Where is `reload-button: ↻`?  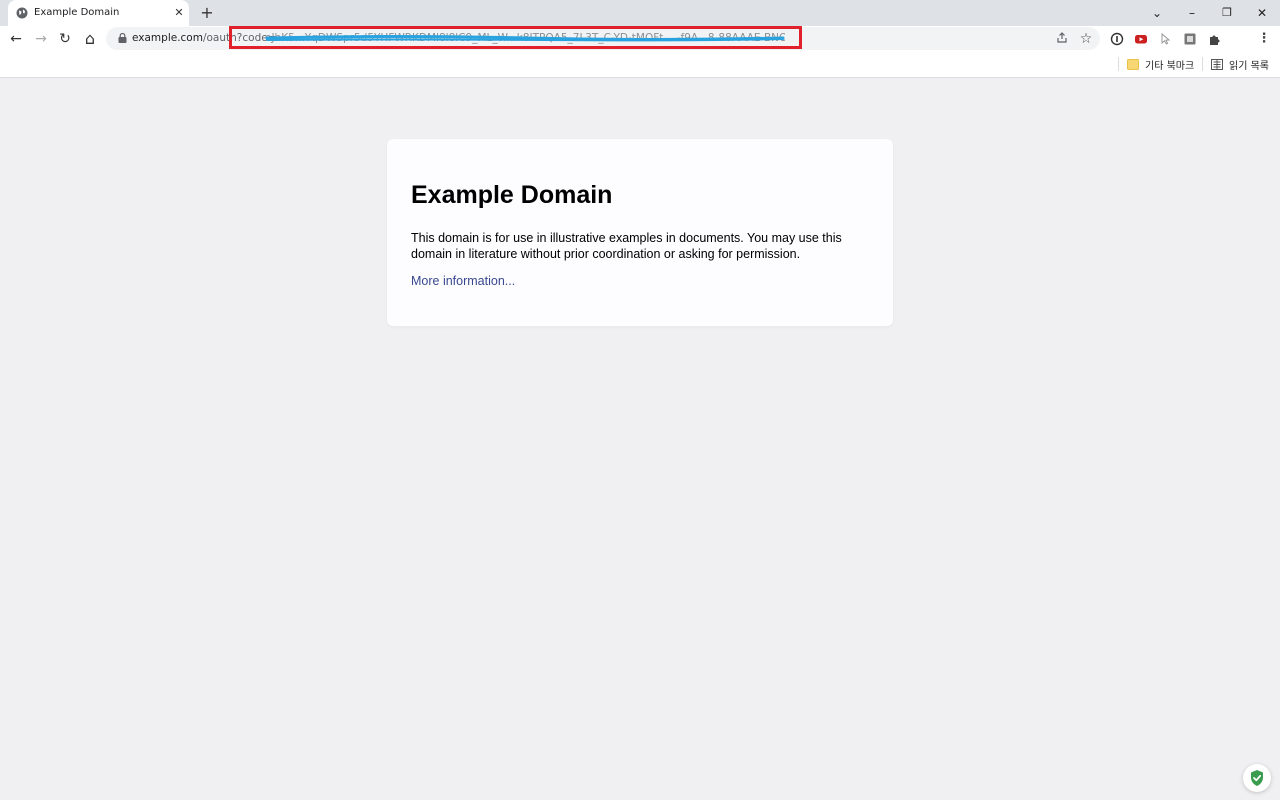 reload-button: ↻ is located at coordinates (65, 39).